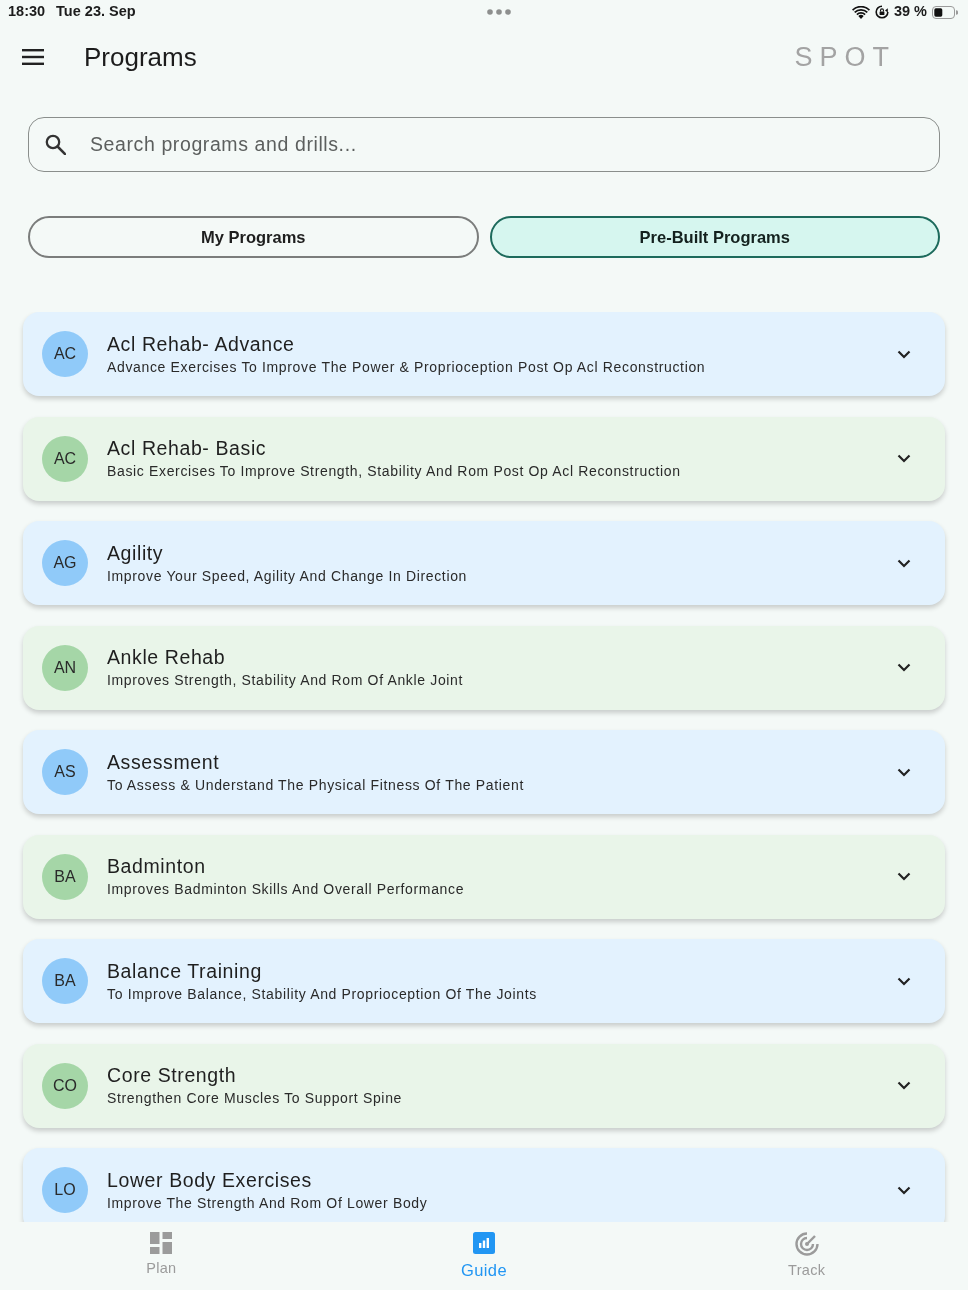  I want to click on more-dots-icon, so click(498, 12).